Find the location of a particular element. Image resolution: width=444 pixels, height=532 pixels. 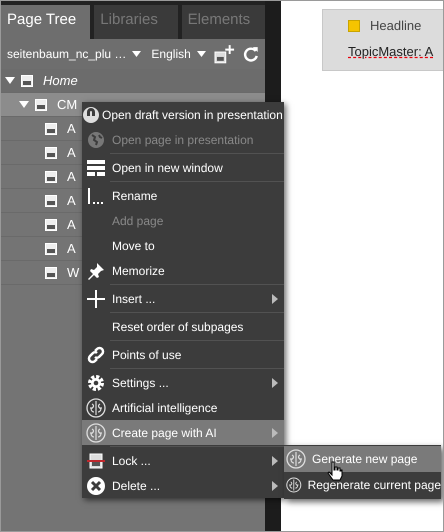

tree-item-label: W is located at coordinates (73, 273).